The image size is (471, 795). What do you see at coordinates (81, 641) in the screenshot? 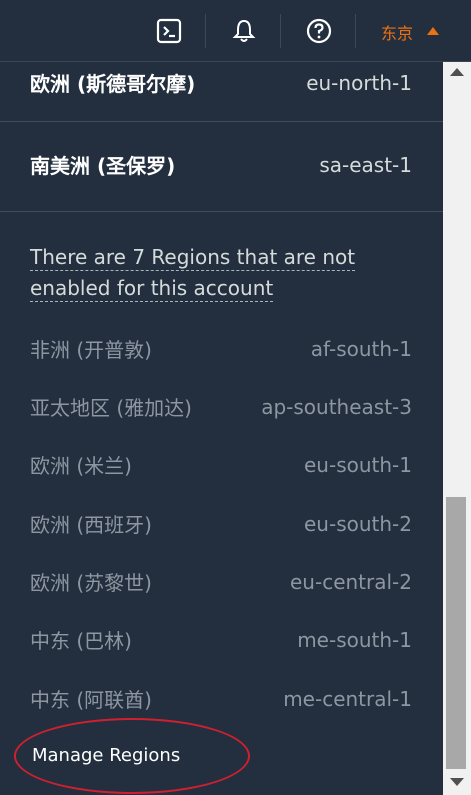
I see `region-name: 中东 (巴林)` at bounding box center [81, 641].